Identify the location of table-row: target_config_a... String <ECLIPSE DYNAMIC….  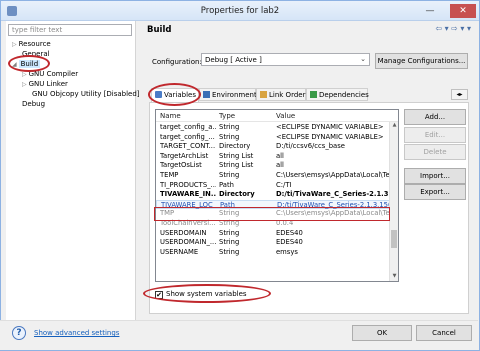
(273, 128).